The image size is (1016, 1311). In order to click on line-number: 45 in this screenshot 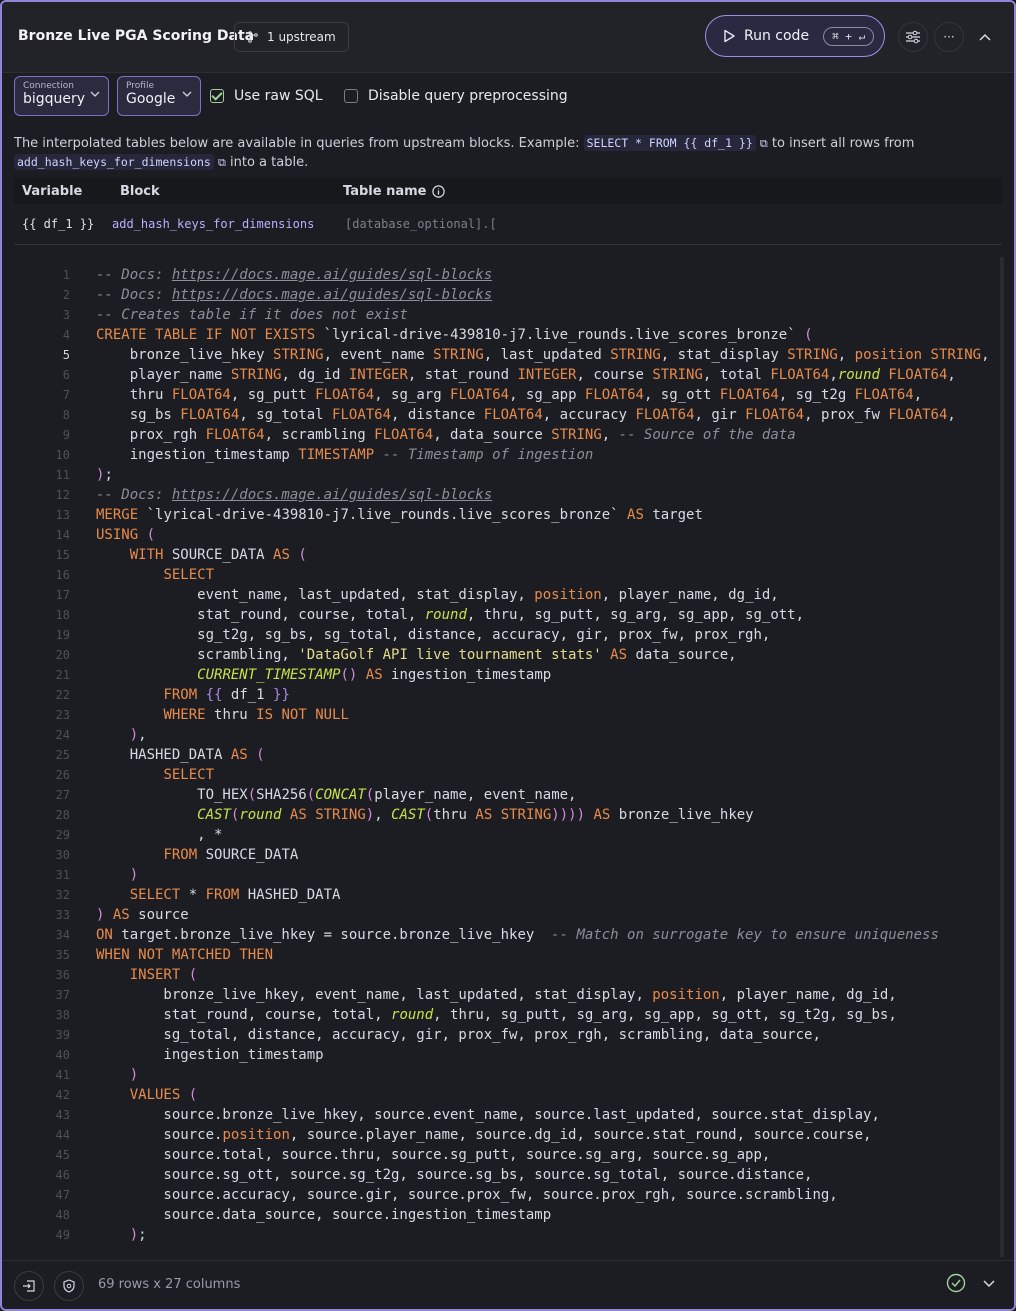, I will do `click(62, 1155)`.